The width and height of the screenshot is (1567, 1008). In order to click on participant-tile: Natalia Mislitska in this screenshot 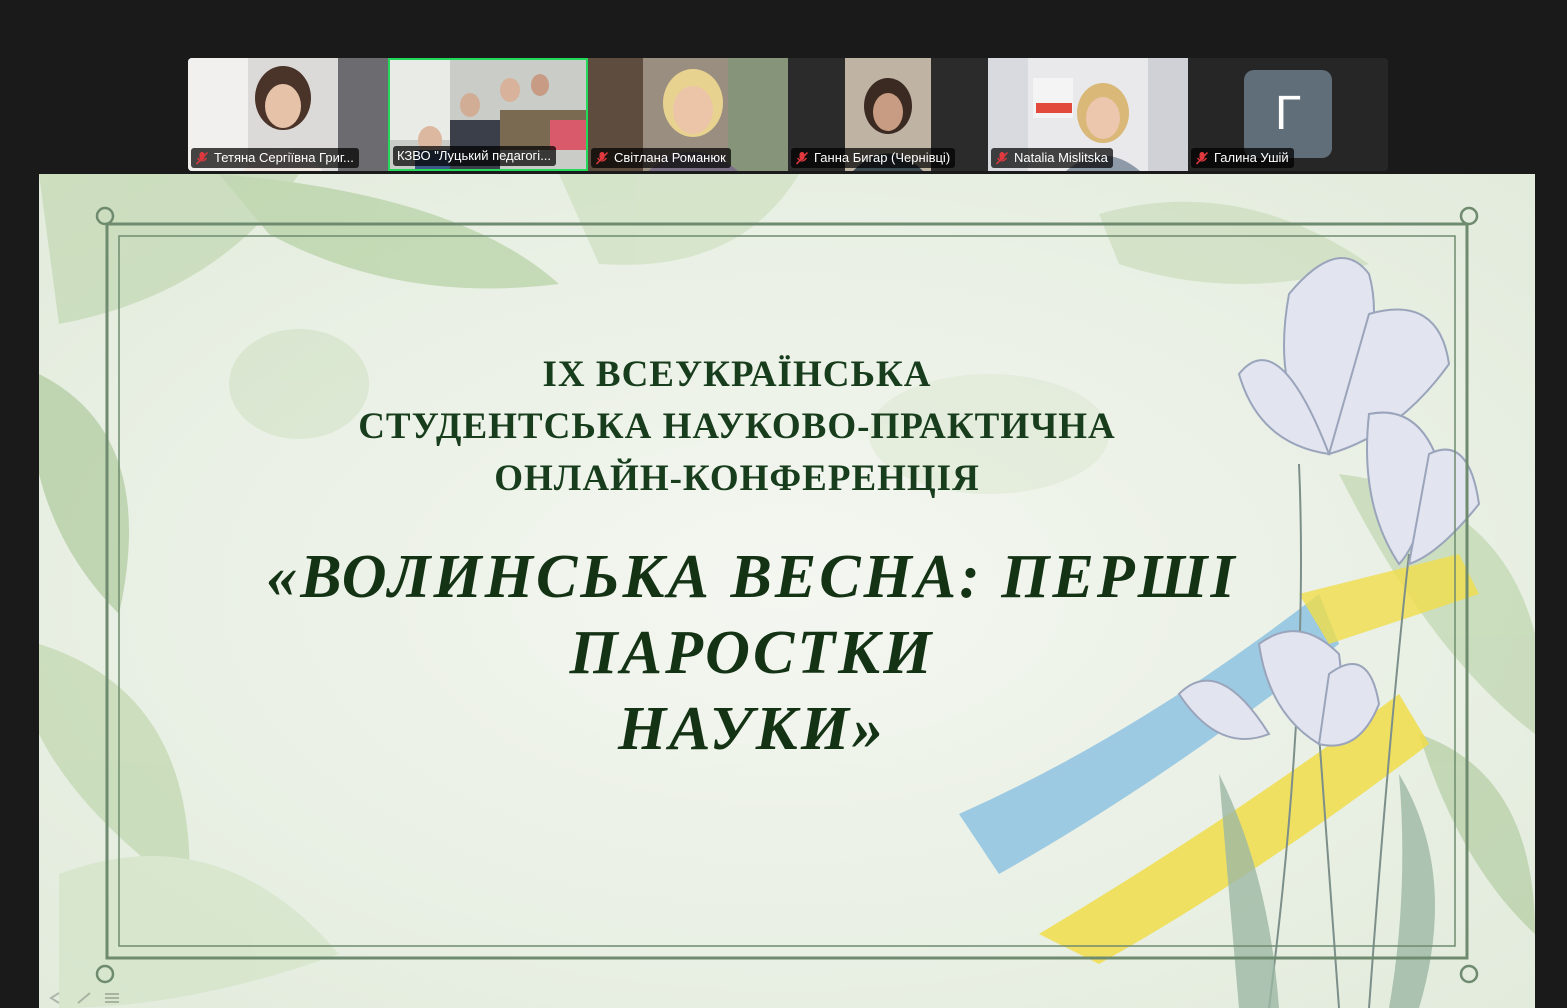, I will do `click(1088, 114)`.